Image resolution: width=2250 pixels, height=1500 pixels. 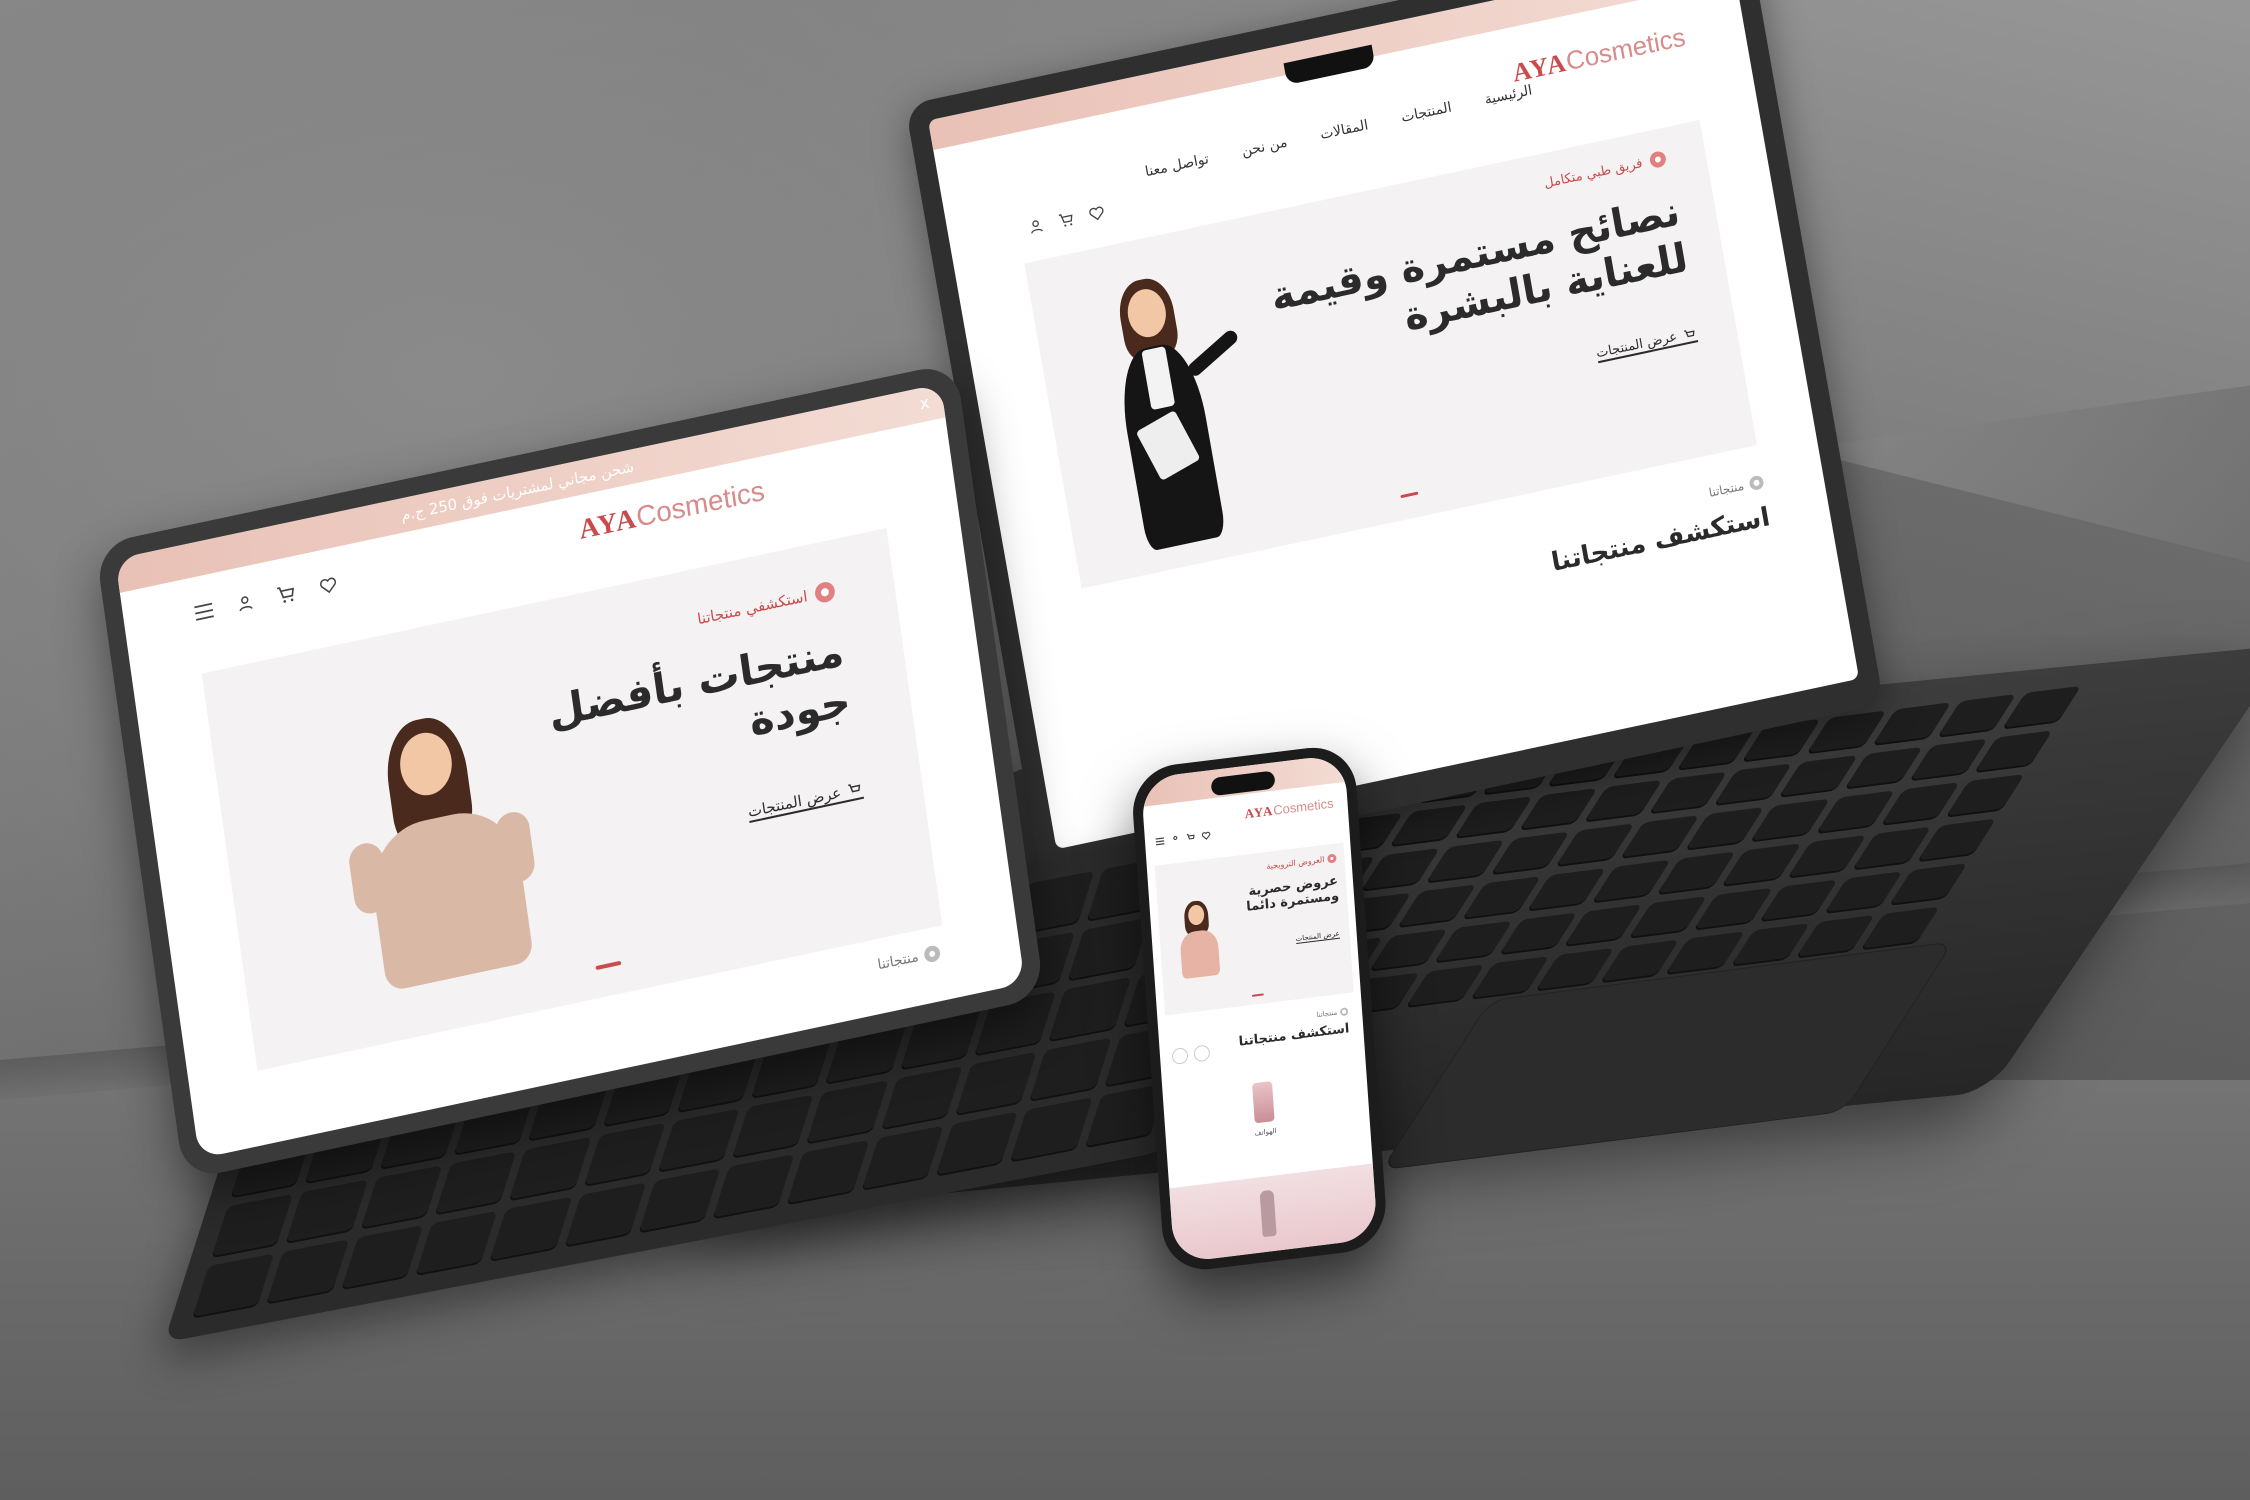 What do you see at coordinates (1268, 1213) in the screenshot?
I see `serum-bottle-image` at bounding box center [1268, 1213].